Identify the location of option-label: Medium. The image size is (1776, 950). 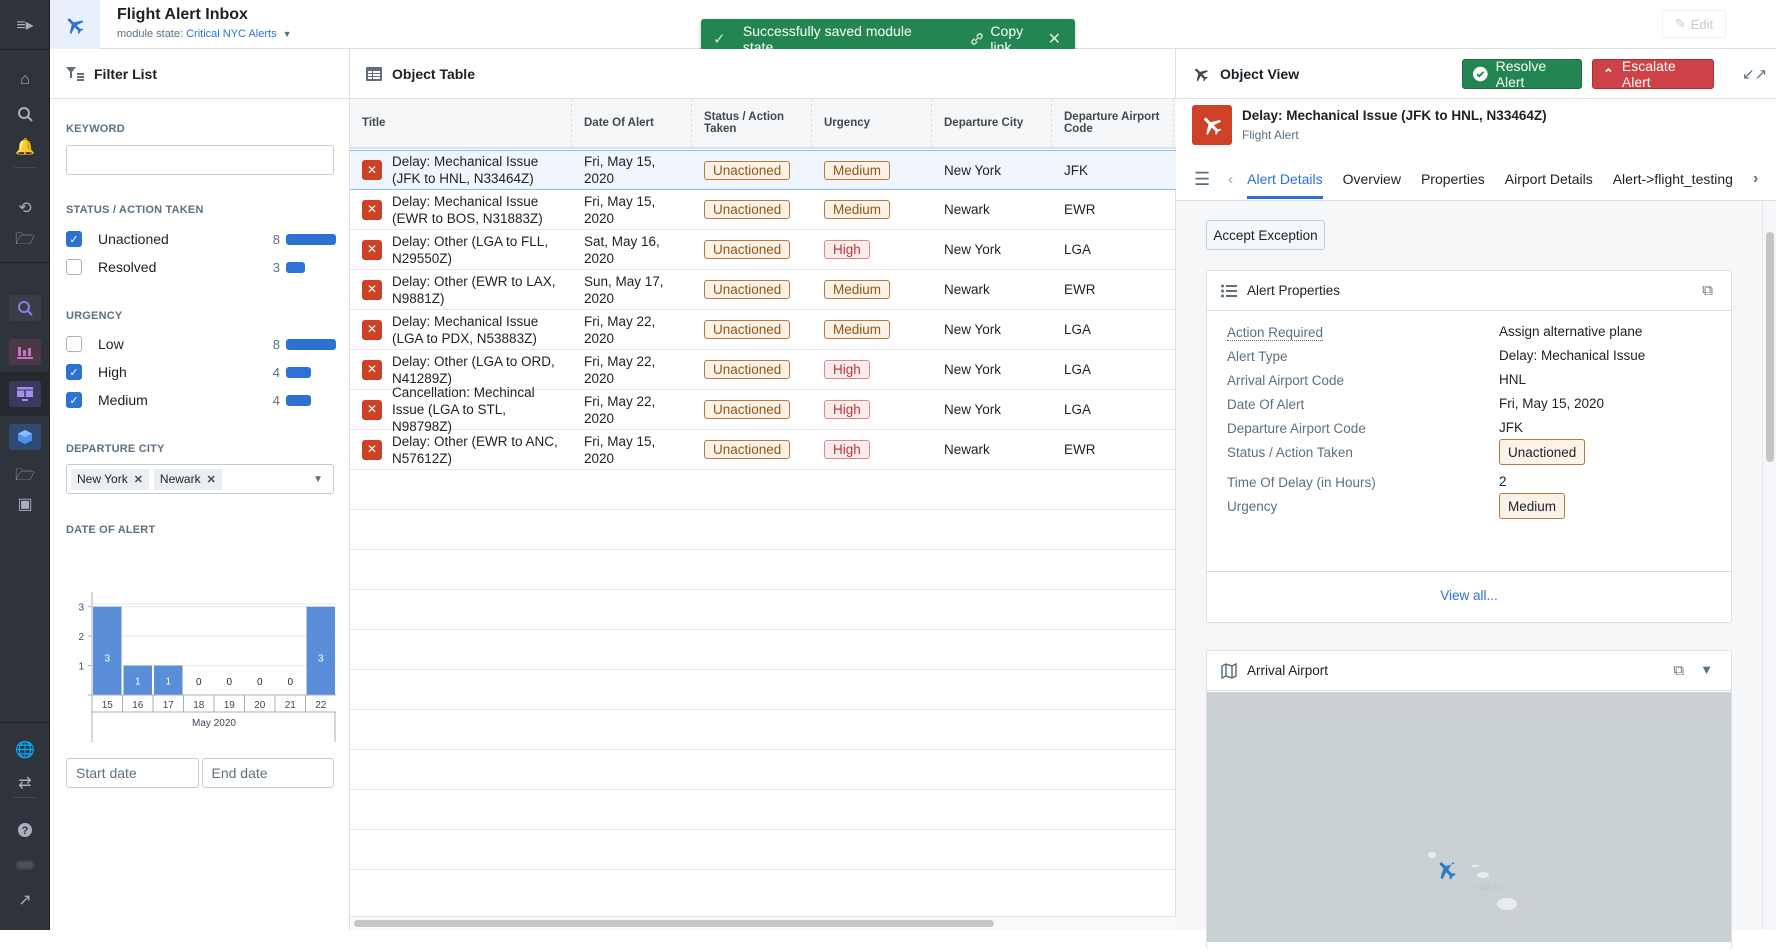
(123, 400).